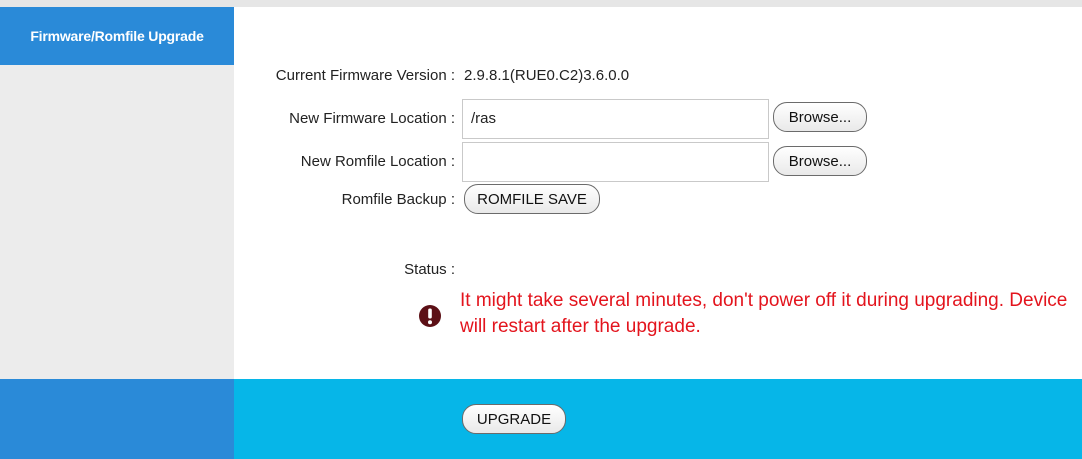  I want to click on new-firmware-label: New Firmware Location :, so click(372, 118).